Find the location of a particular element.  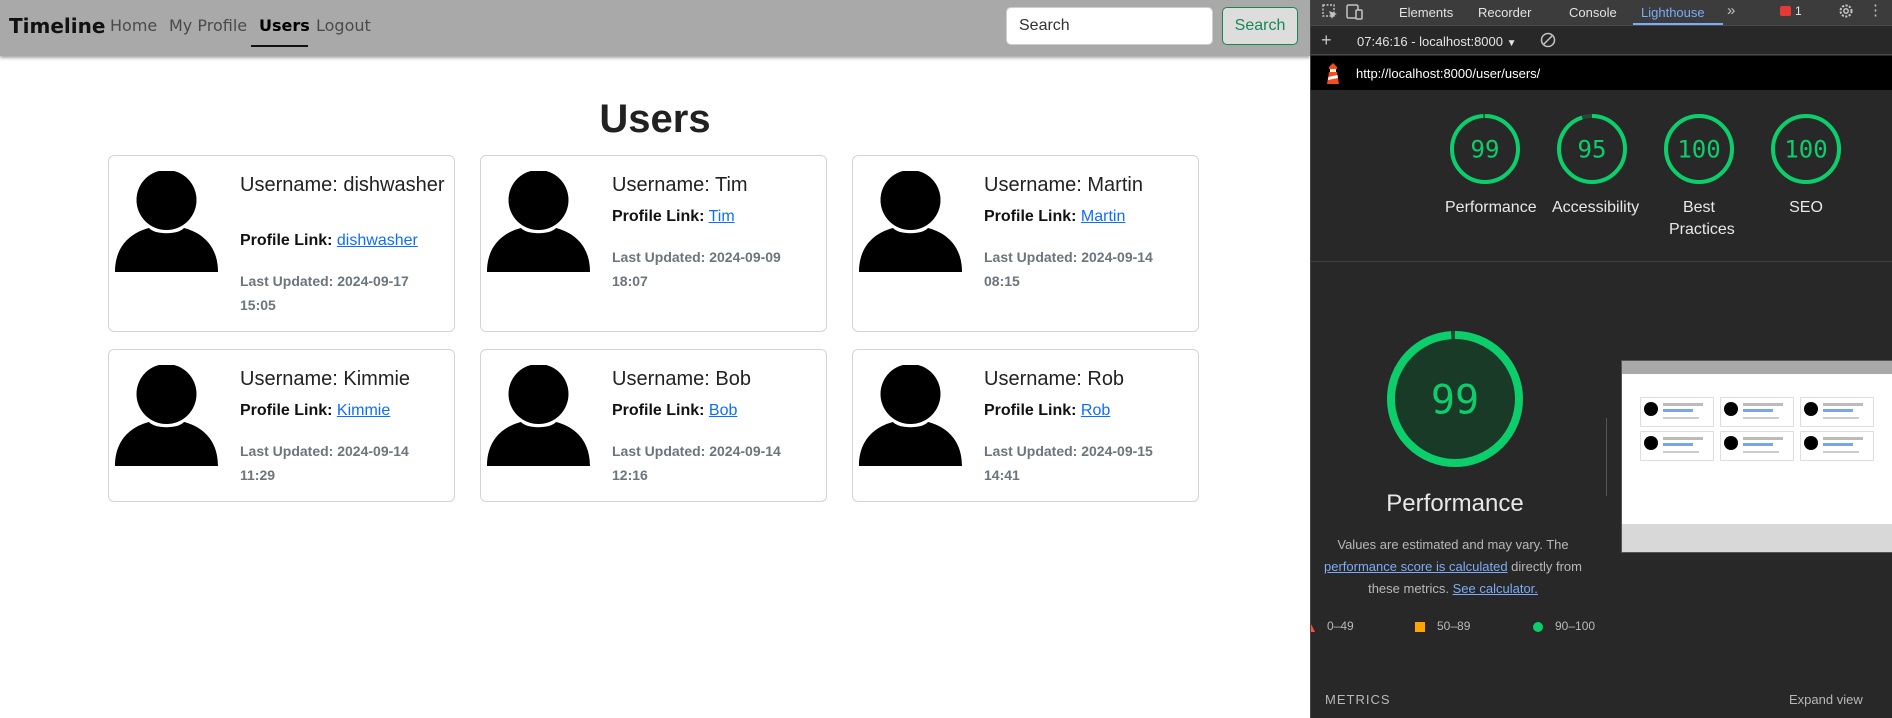

legend-fail-swatch is located at coordinates (1313, 627).